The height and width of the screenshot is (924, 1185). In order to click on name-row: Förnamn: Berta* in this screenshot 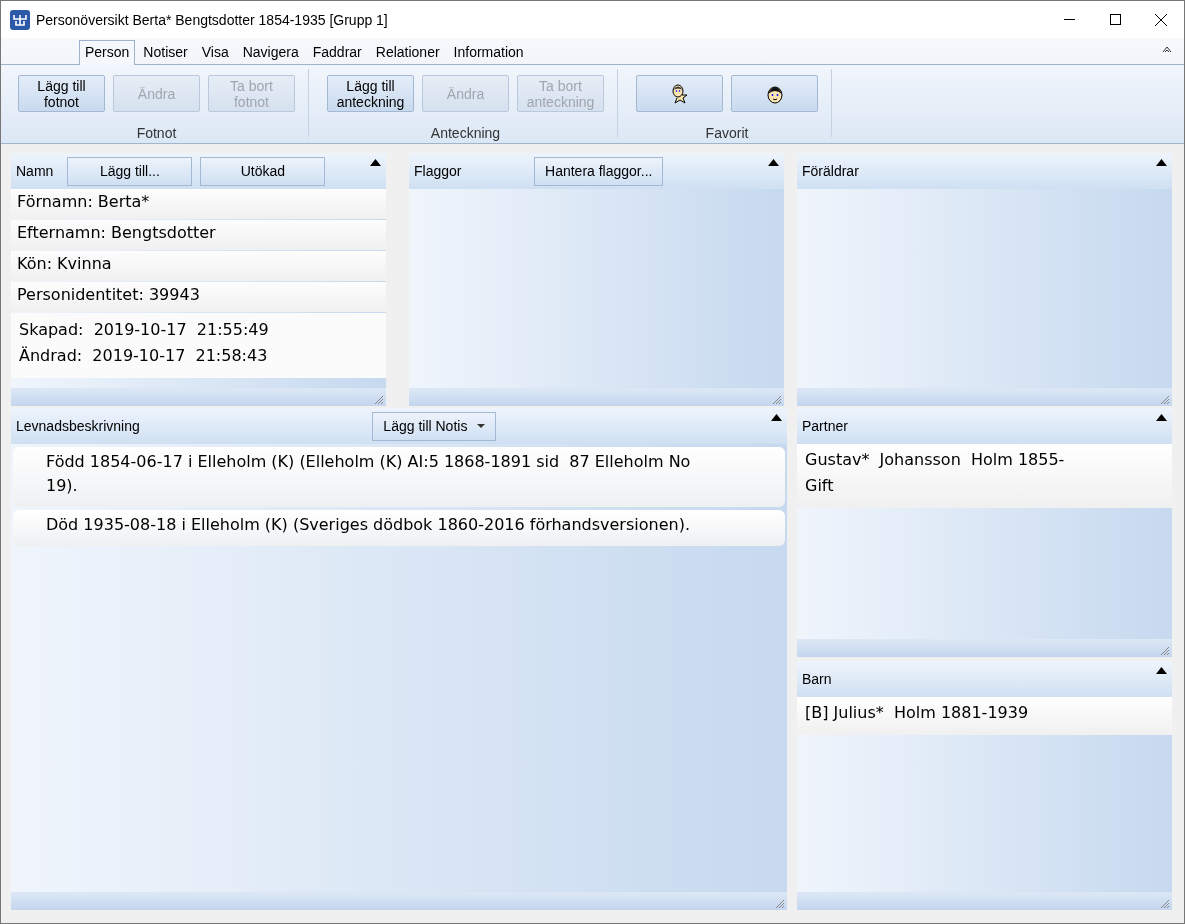, I will do `click(198, 204)`.